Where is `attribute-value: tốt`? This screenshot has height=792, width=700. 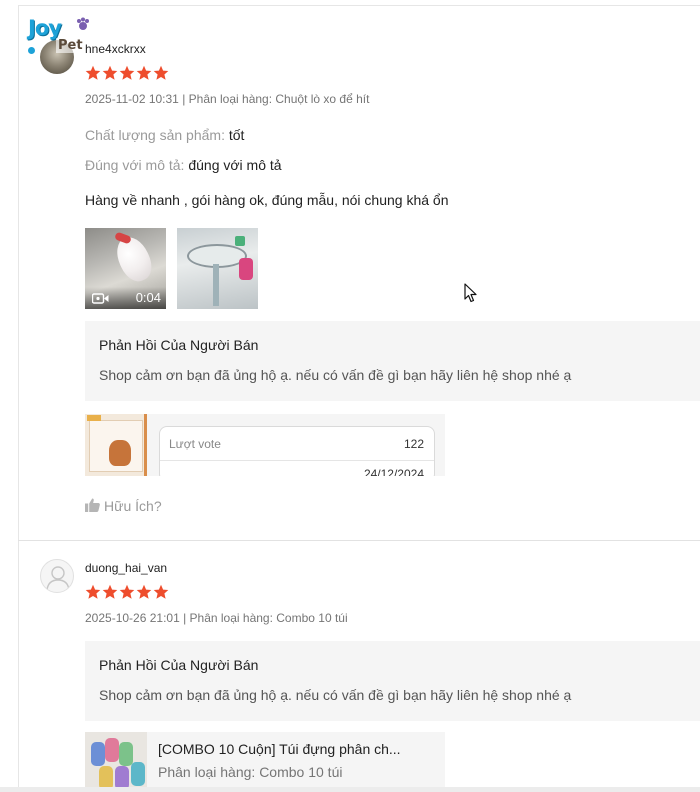
attribute-value: tốt is located at coordinates (236, 135).